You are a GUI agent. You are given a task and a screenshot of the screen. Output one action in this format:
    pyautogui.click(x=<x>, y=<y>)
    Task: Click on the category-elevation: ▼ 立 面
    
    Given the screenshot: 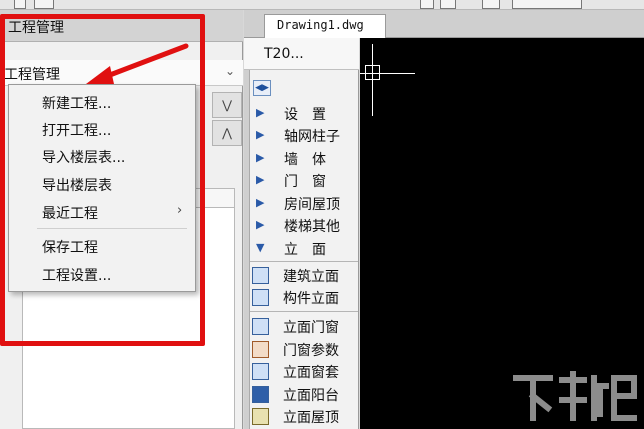 What is the action you would take?
    pyautogui.click(x=303, y=249)
    